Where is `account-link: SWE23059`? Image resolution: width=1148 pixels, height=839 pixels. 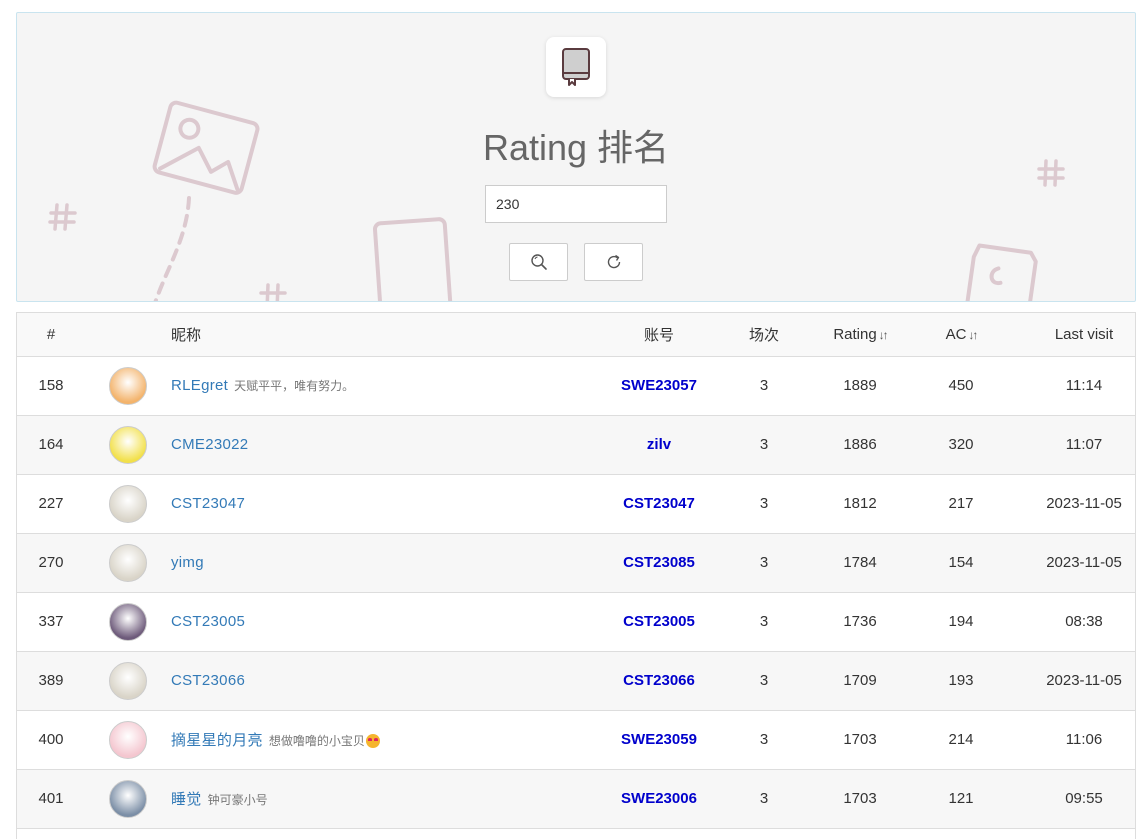 account-link: SWE23059 is located at coordinates (659, 739).